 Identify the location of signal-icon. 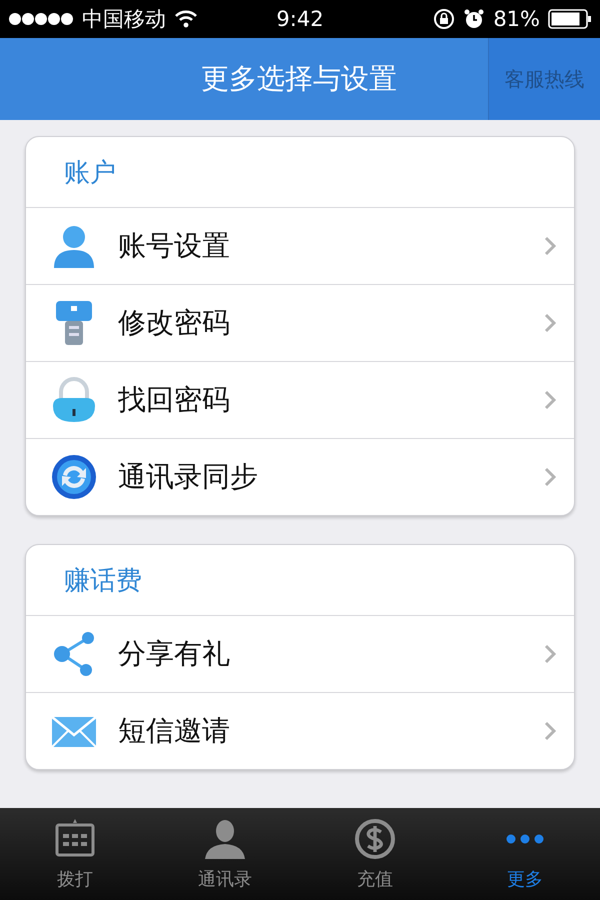
(41, 19).